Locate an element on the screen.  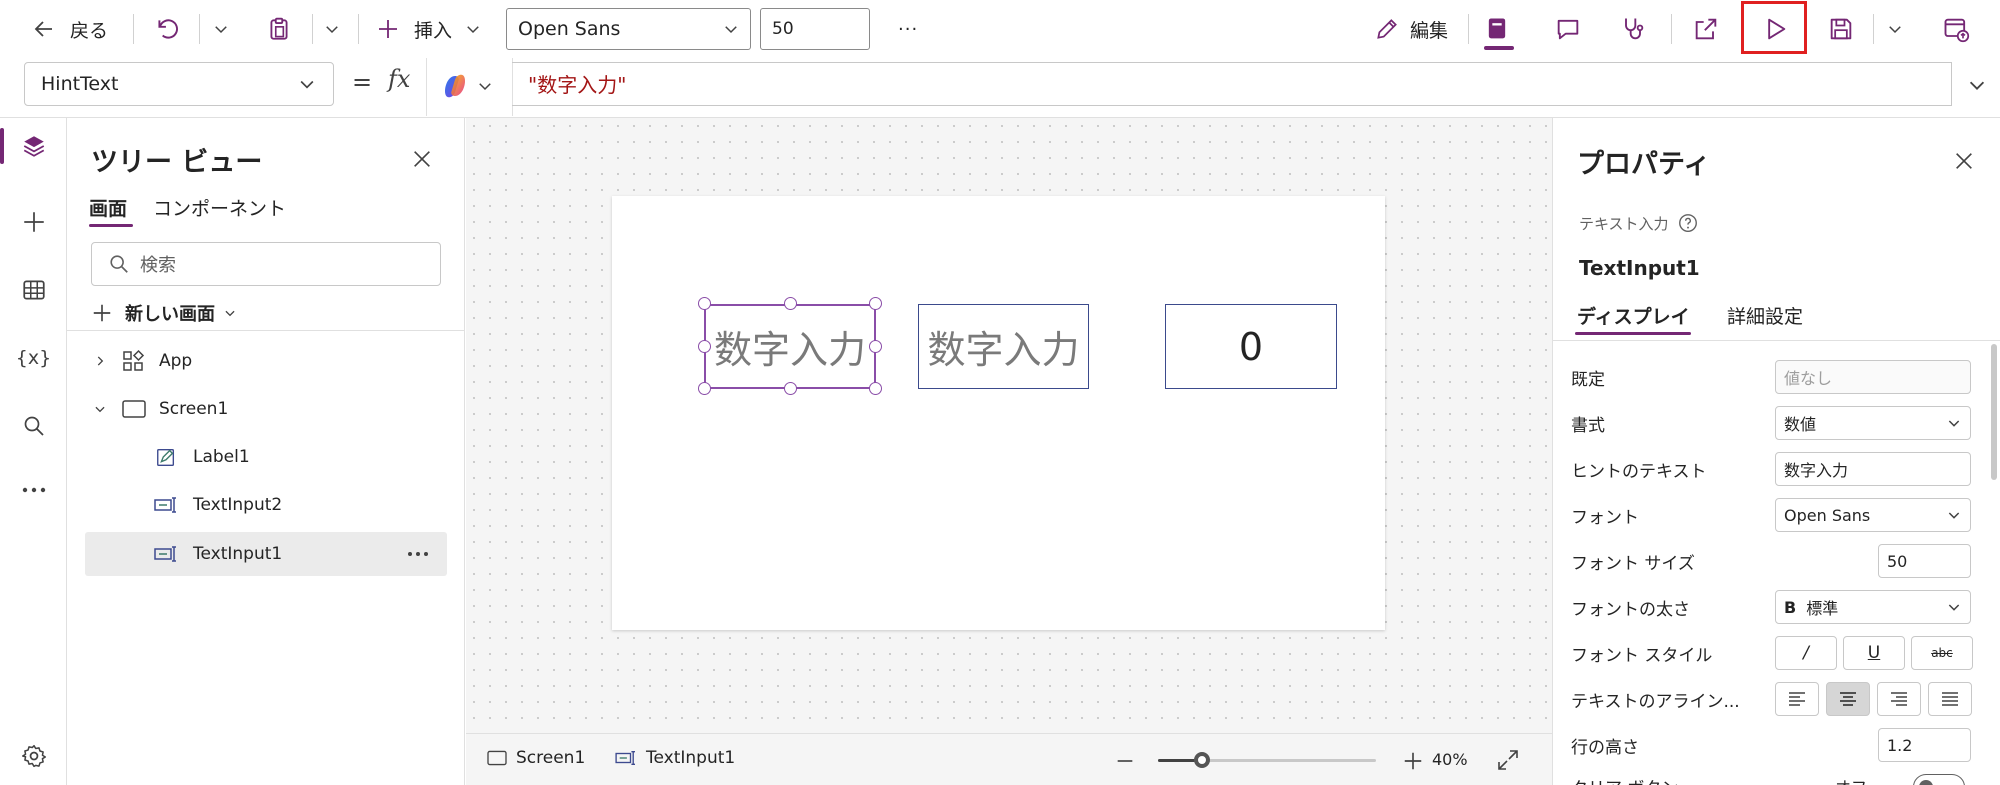
font-value: Open Sans is located at coordinates (1827, 515).